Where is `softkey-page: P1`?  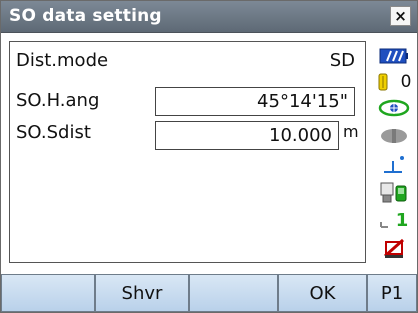 softkey-page: P1 is located at coordinates (392, 293).